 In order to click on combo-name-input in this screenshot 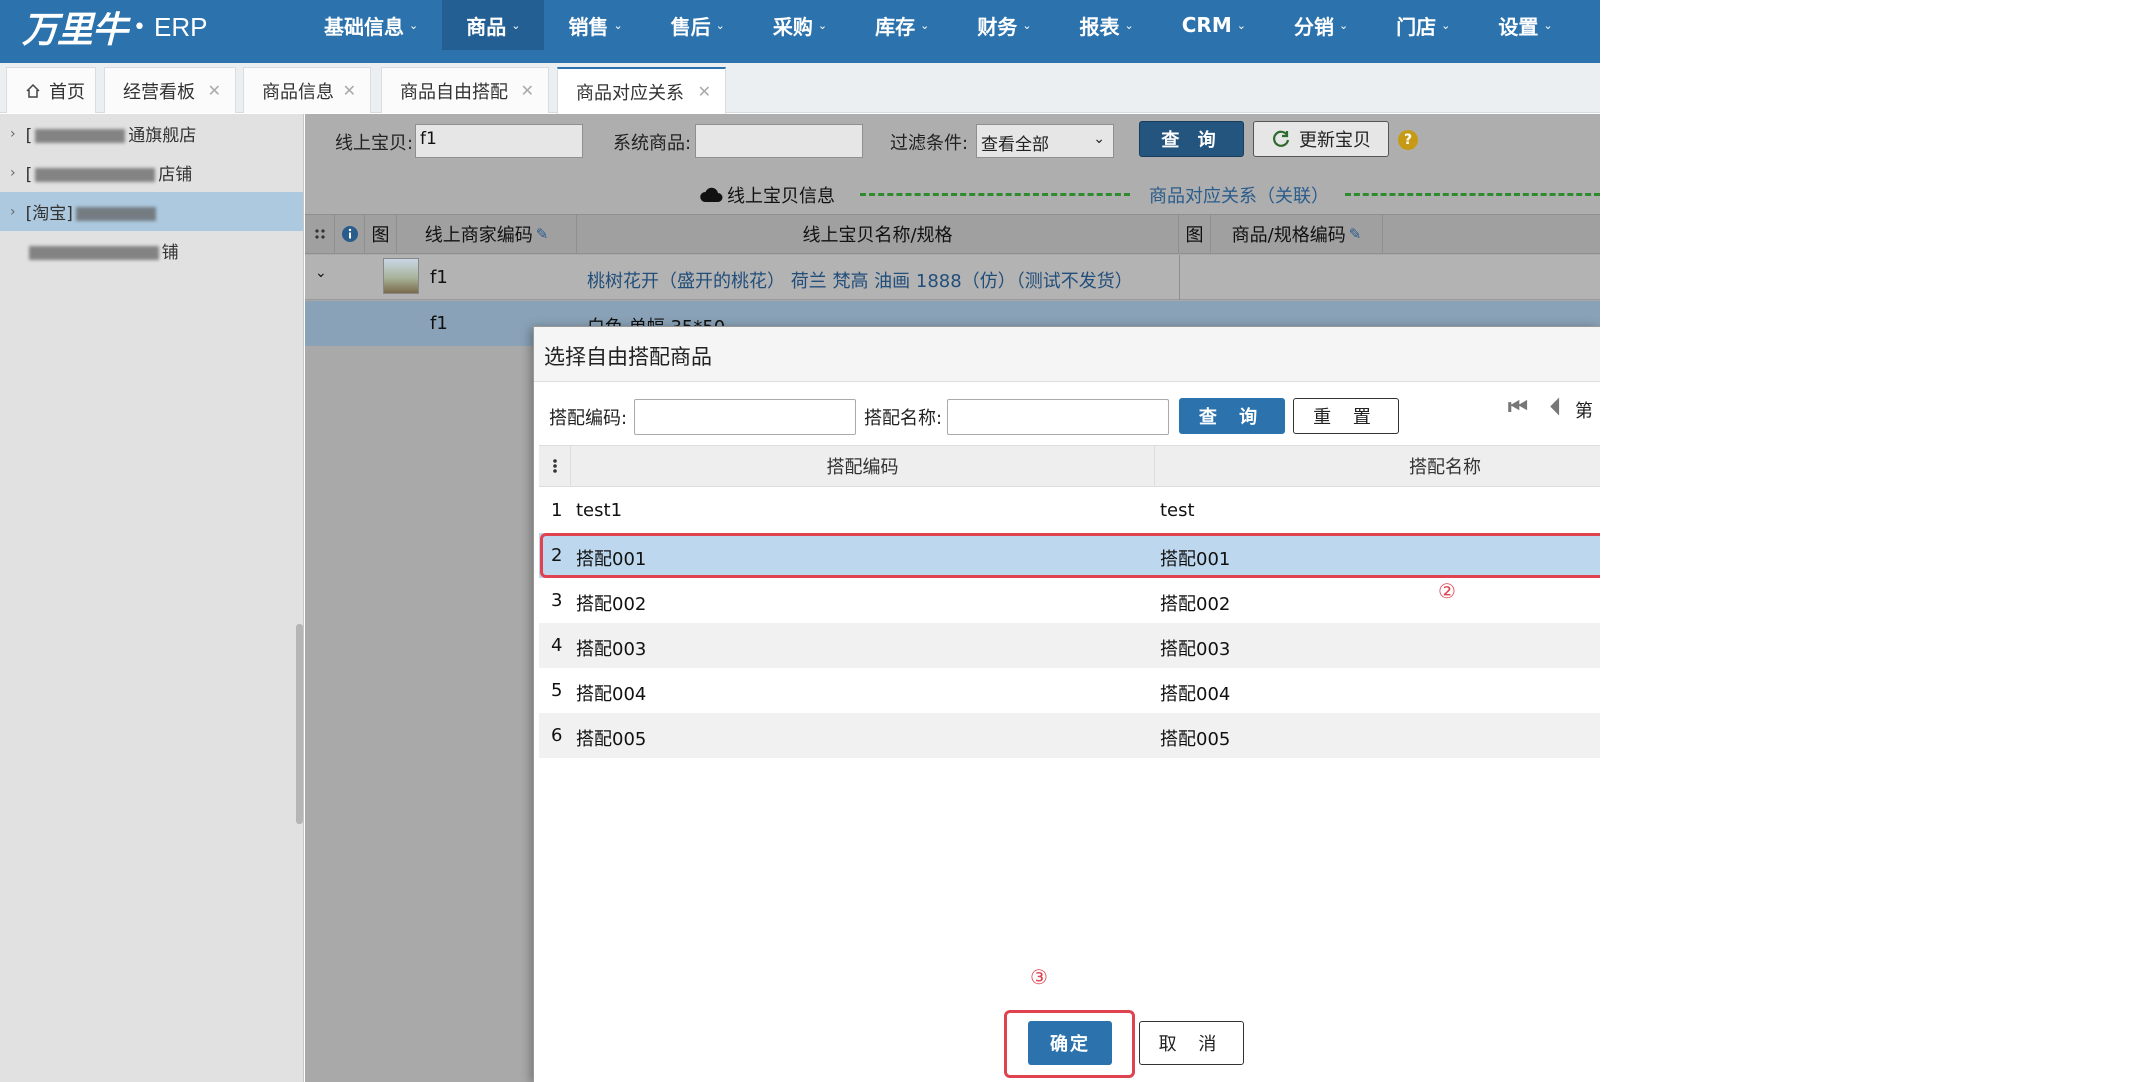, I will do `click(1058, 417)`.